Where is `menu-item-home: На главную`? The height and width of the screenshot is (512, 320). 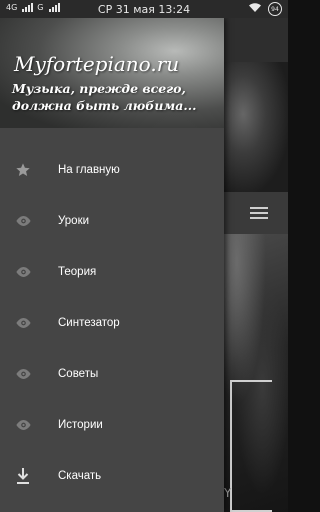 menu-item-home: На главную is located at coordinates (112, 169).